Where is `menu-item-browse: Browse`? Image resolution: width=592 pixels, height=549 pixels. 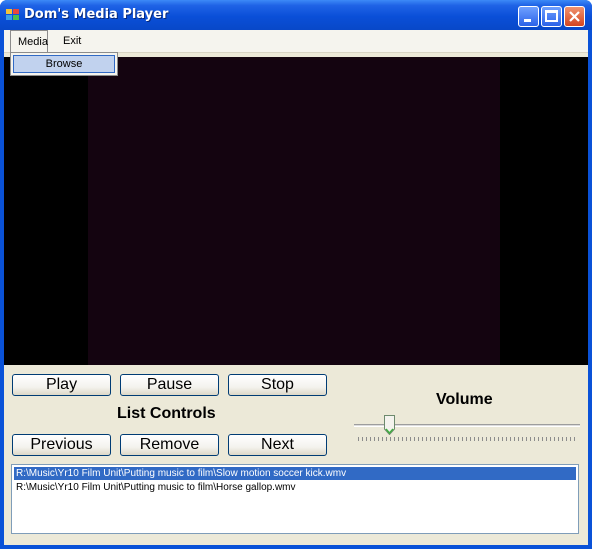
menu-item-browse: Browse is located at coordinates (64, 64).